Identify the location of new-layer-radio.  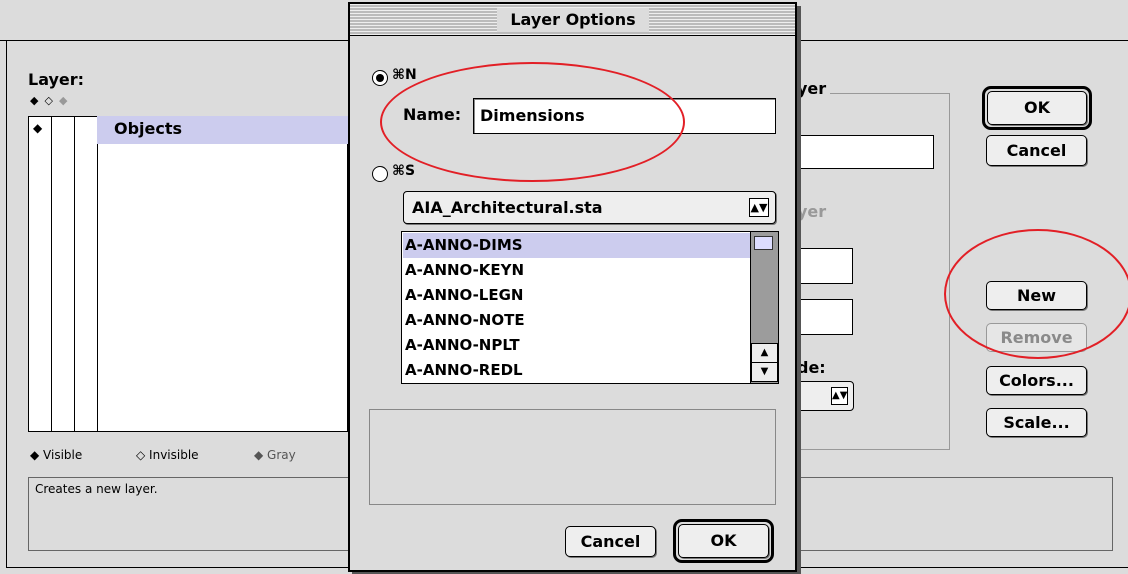
(380, 78).